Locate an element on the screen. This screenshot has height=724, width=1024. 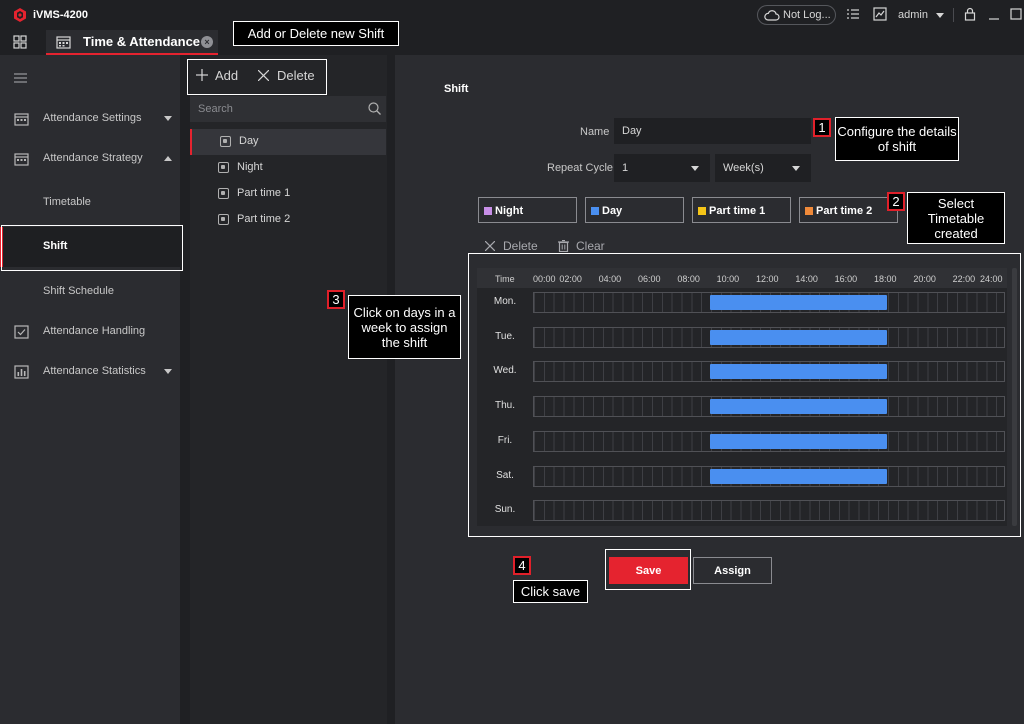
search-icon is located at coordinates (374, 108).